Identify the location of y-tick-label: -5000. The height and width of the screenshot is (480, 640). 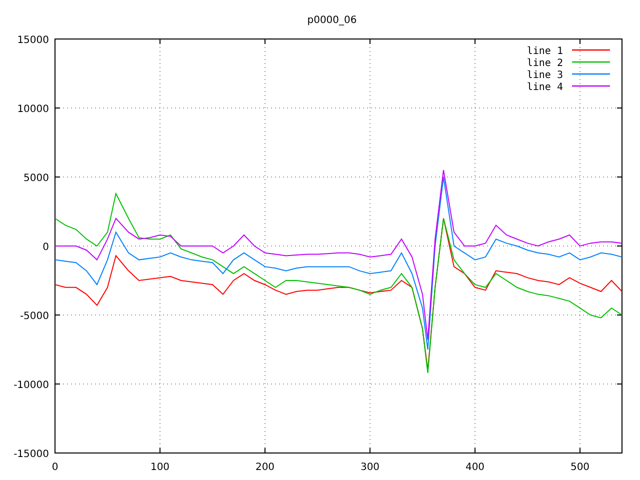
(34, 316).